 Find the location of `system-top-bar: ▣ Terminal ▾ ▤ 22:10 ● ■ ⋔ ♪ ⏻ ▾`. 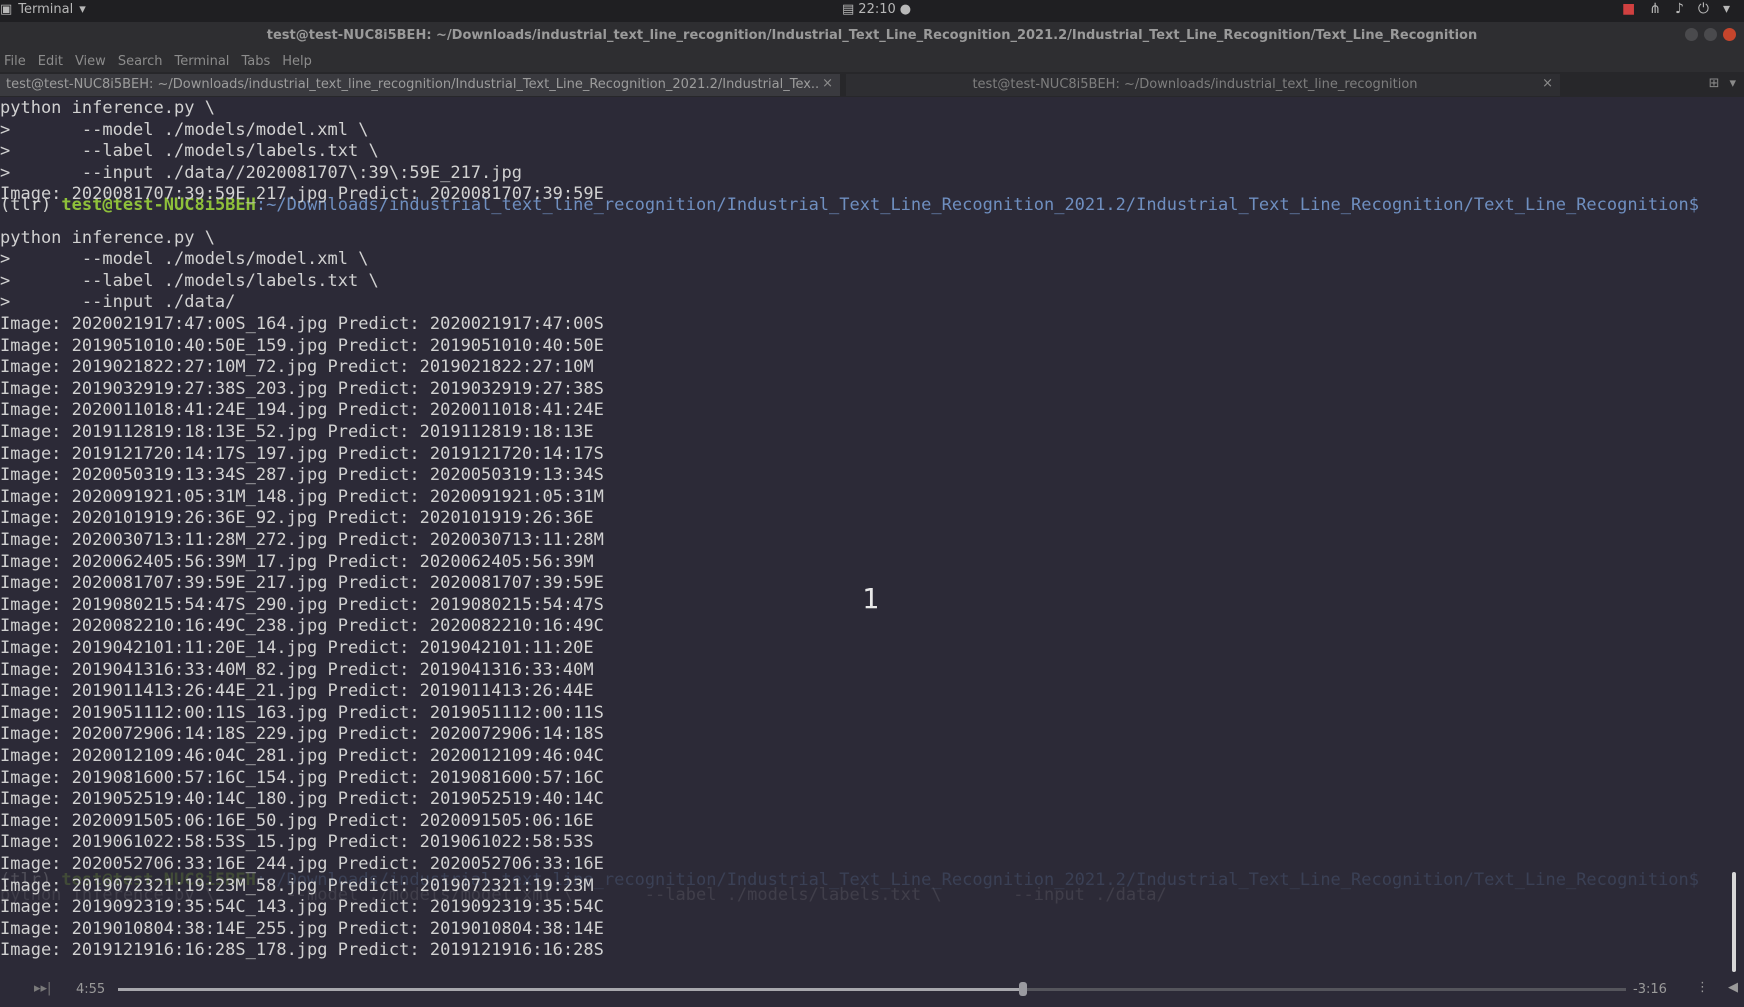

system-top-bar: ▣ Terminal ▾ ▤ 22:10 ● ■ ⋔ ♪ ⏻ ▾ is located at coordinates (872, 11).